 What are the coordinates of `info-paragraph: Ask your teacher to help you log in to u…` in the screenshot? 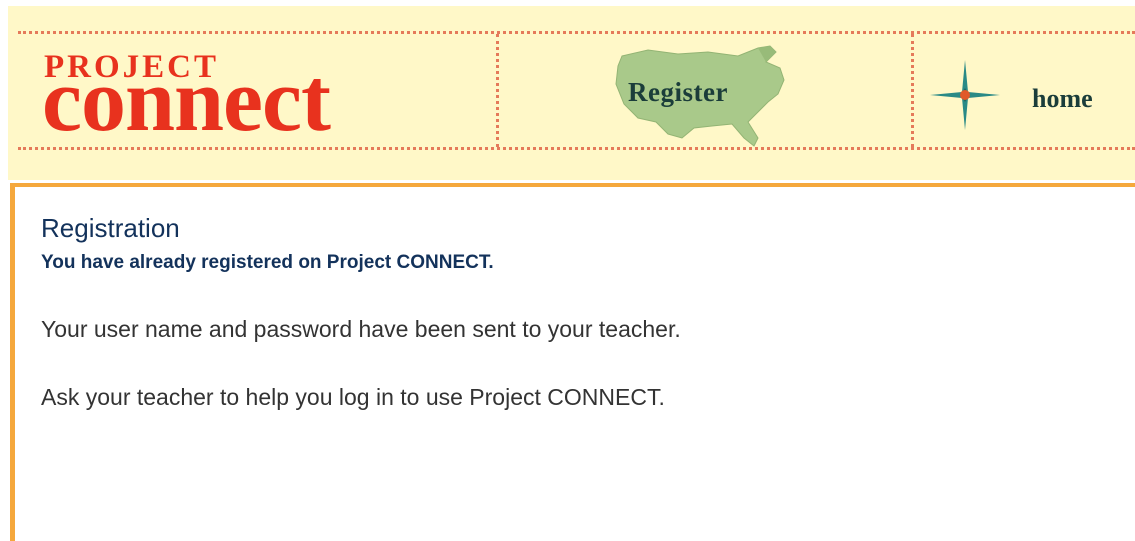 It's located at (353, 397).